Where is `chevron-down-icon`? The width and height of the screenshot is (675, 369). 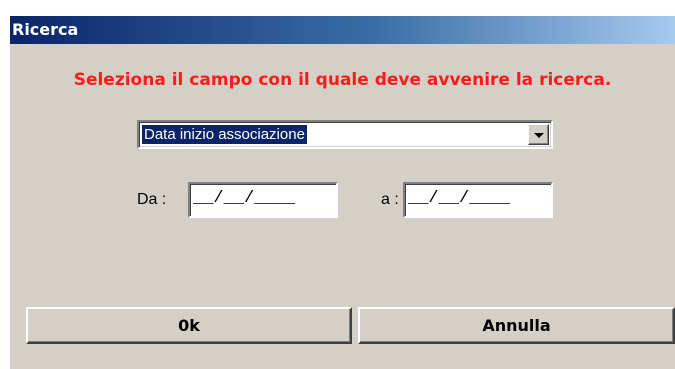 chevron-down-icon is located at coordinates (539, 135).